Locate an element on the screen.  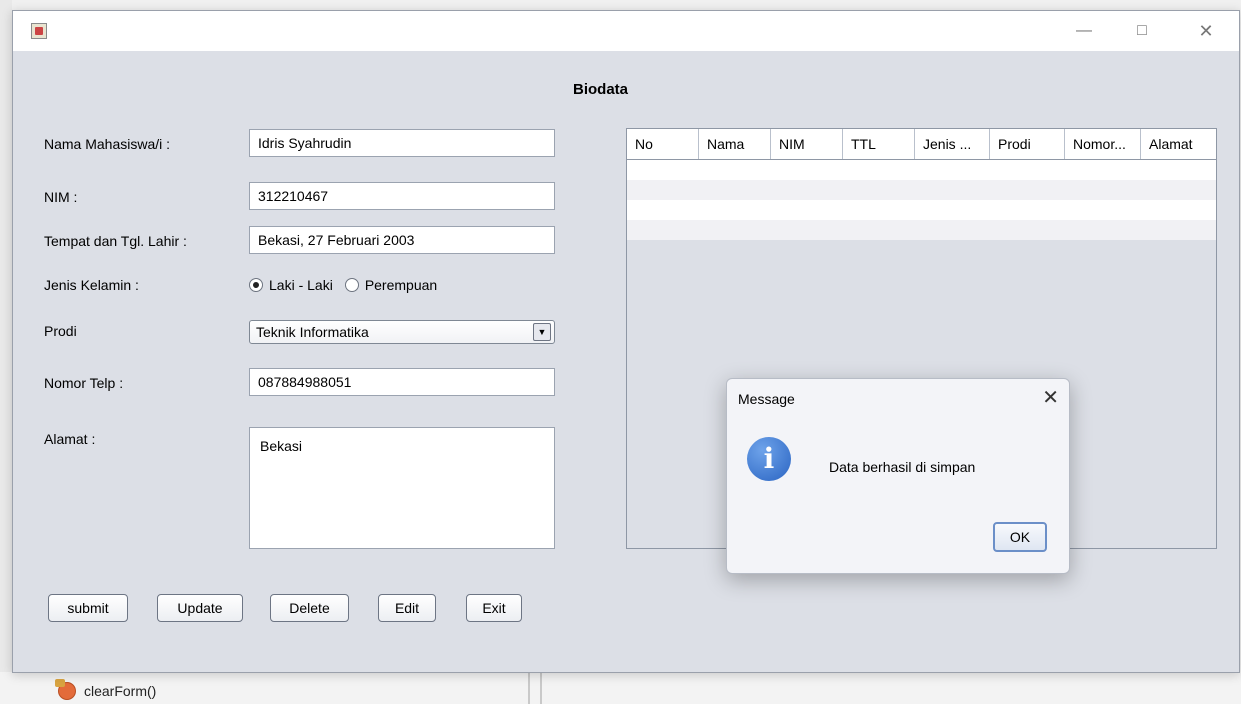
close-icon: ✕ is located at coordinates (1206, 31).